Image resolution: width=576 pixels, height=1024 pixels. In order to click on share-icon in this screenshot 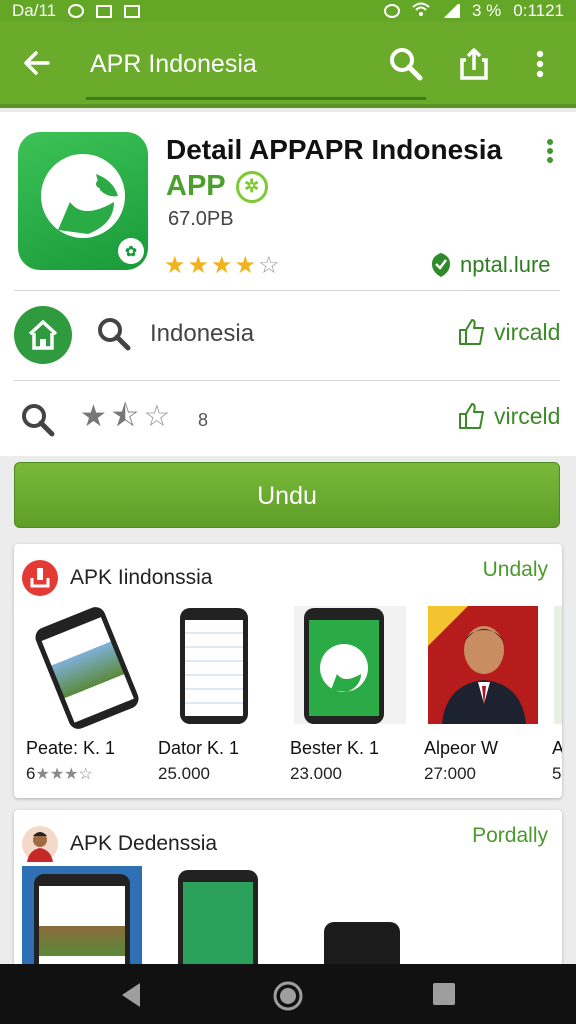, I will do `click(474, 64)`.